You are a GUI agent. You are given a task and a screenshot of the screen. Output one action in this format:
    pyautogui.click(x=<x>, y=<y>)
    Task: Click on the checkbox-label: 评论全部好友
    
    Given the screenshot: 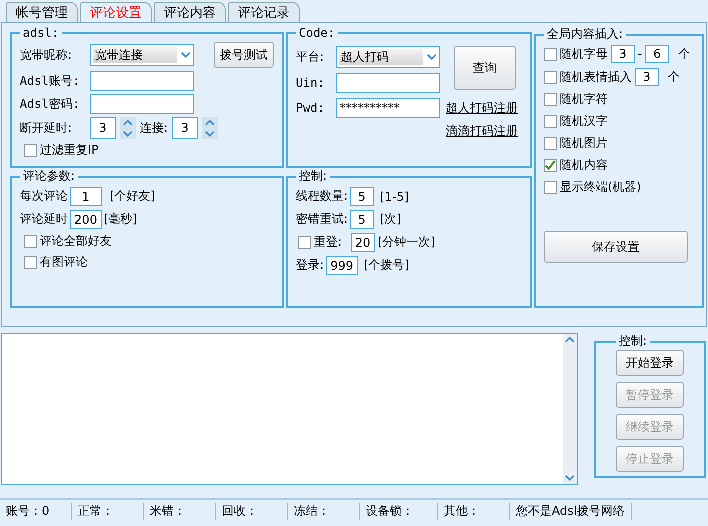 What is the action you would take?
    pyautogui.click(x=76, y=241)
    